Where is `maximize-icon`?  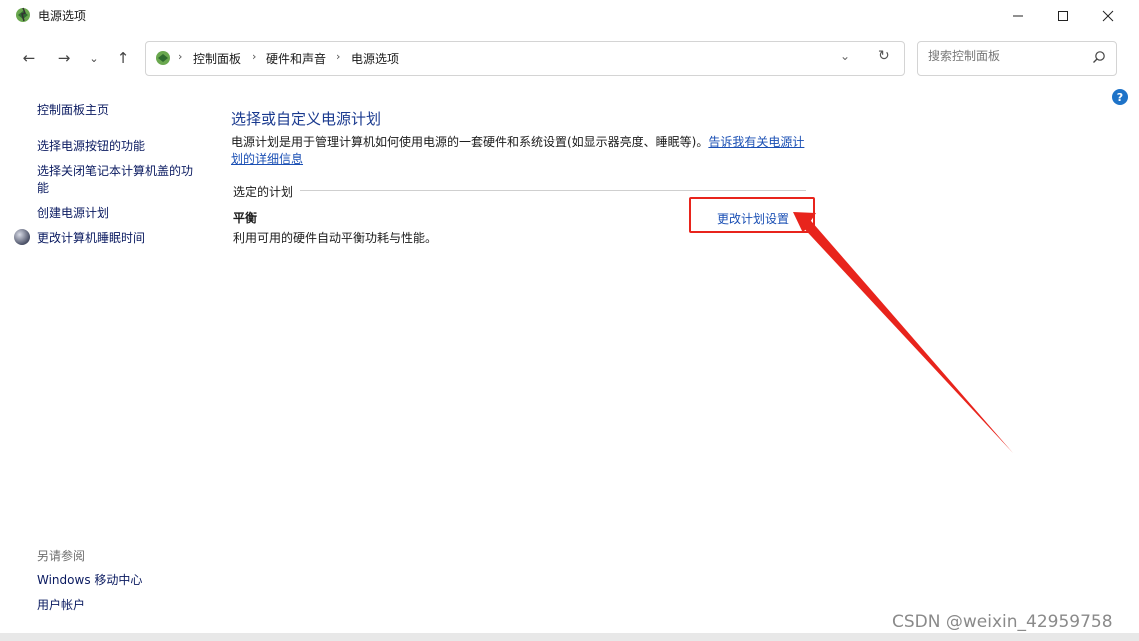 maximize-icon is located at coordinates (1063, 16).